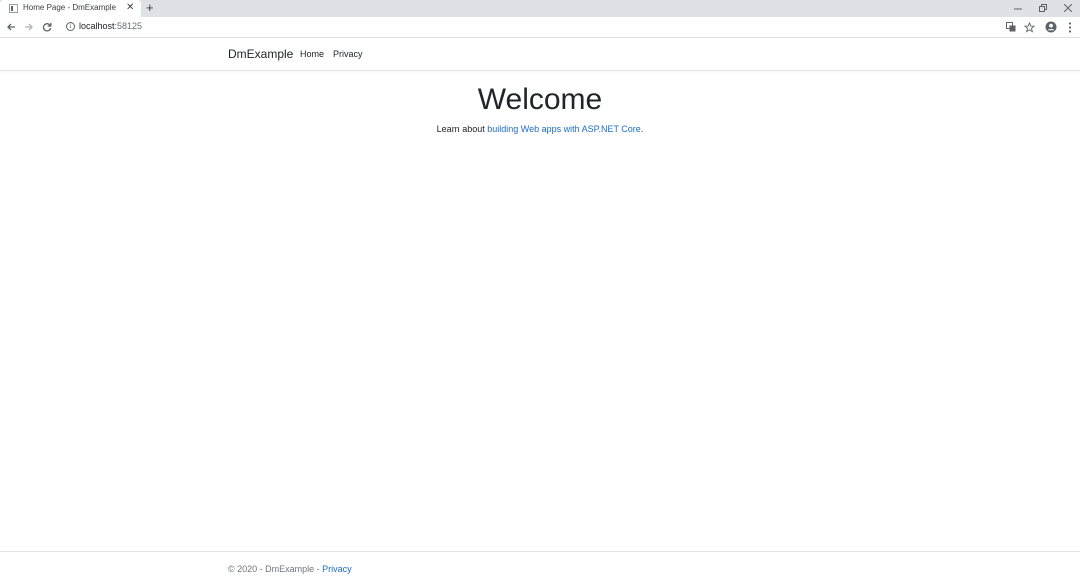 Image resolution: width=1080 pixels, height=584 pixels. I want to click on account-icon, so click(1051, 27).